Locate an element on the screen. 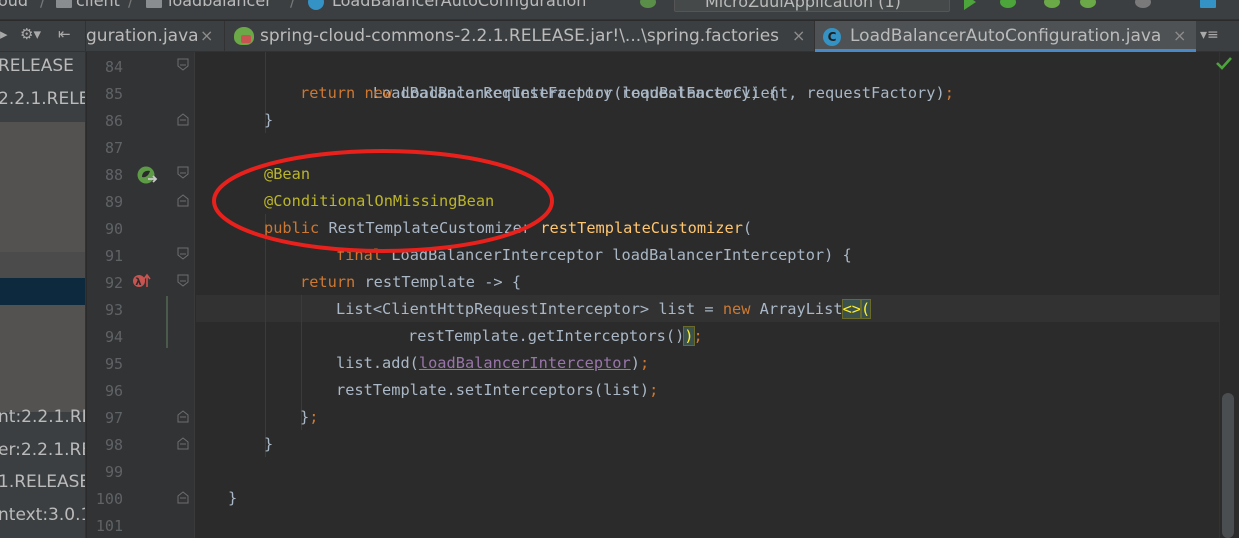 This screenshot has height=538, width=1239. line-number: 100 is located at coordinates (109, 499).